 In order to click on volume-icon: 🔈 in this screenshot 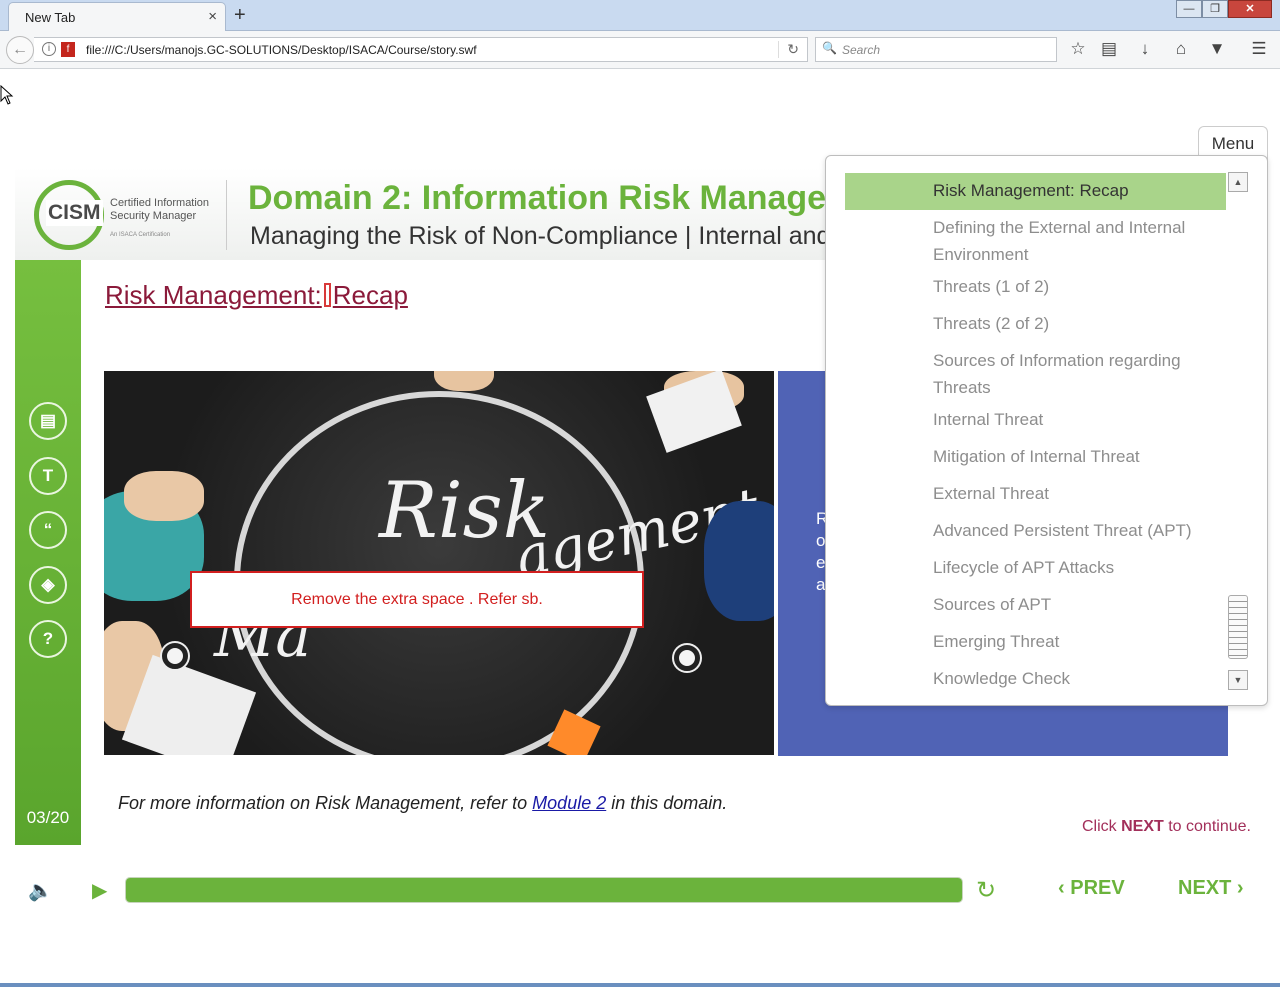, I will do `click(40, 890)`.